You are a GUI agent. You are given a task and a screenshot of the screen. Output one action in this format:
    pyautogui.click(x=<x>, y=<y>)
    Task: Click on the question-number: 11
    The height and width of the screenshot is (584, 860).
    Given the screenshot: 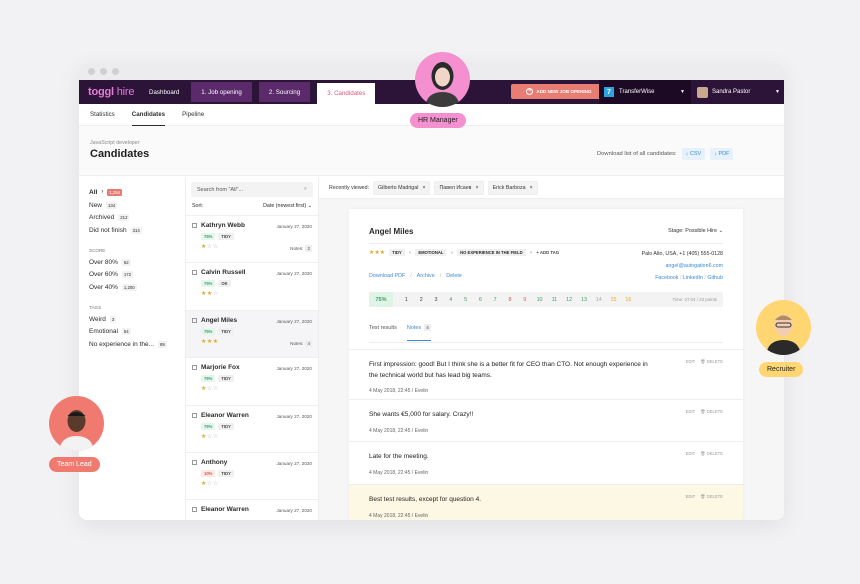 What is the action you would take?
    pyautogui.click(x=554, y=300)
    